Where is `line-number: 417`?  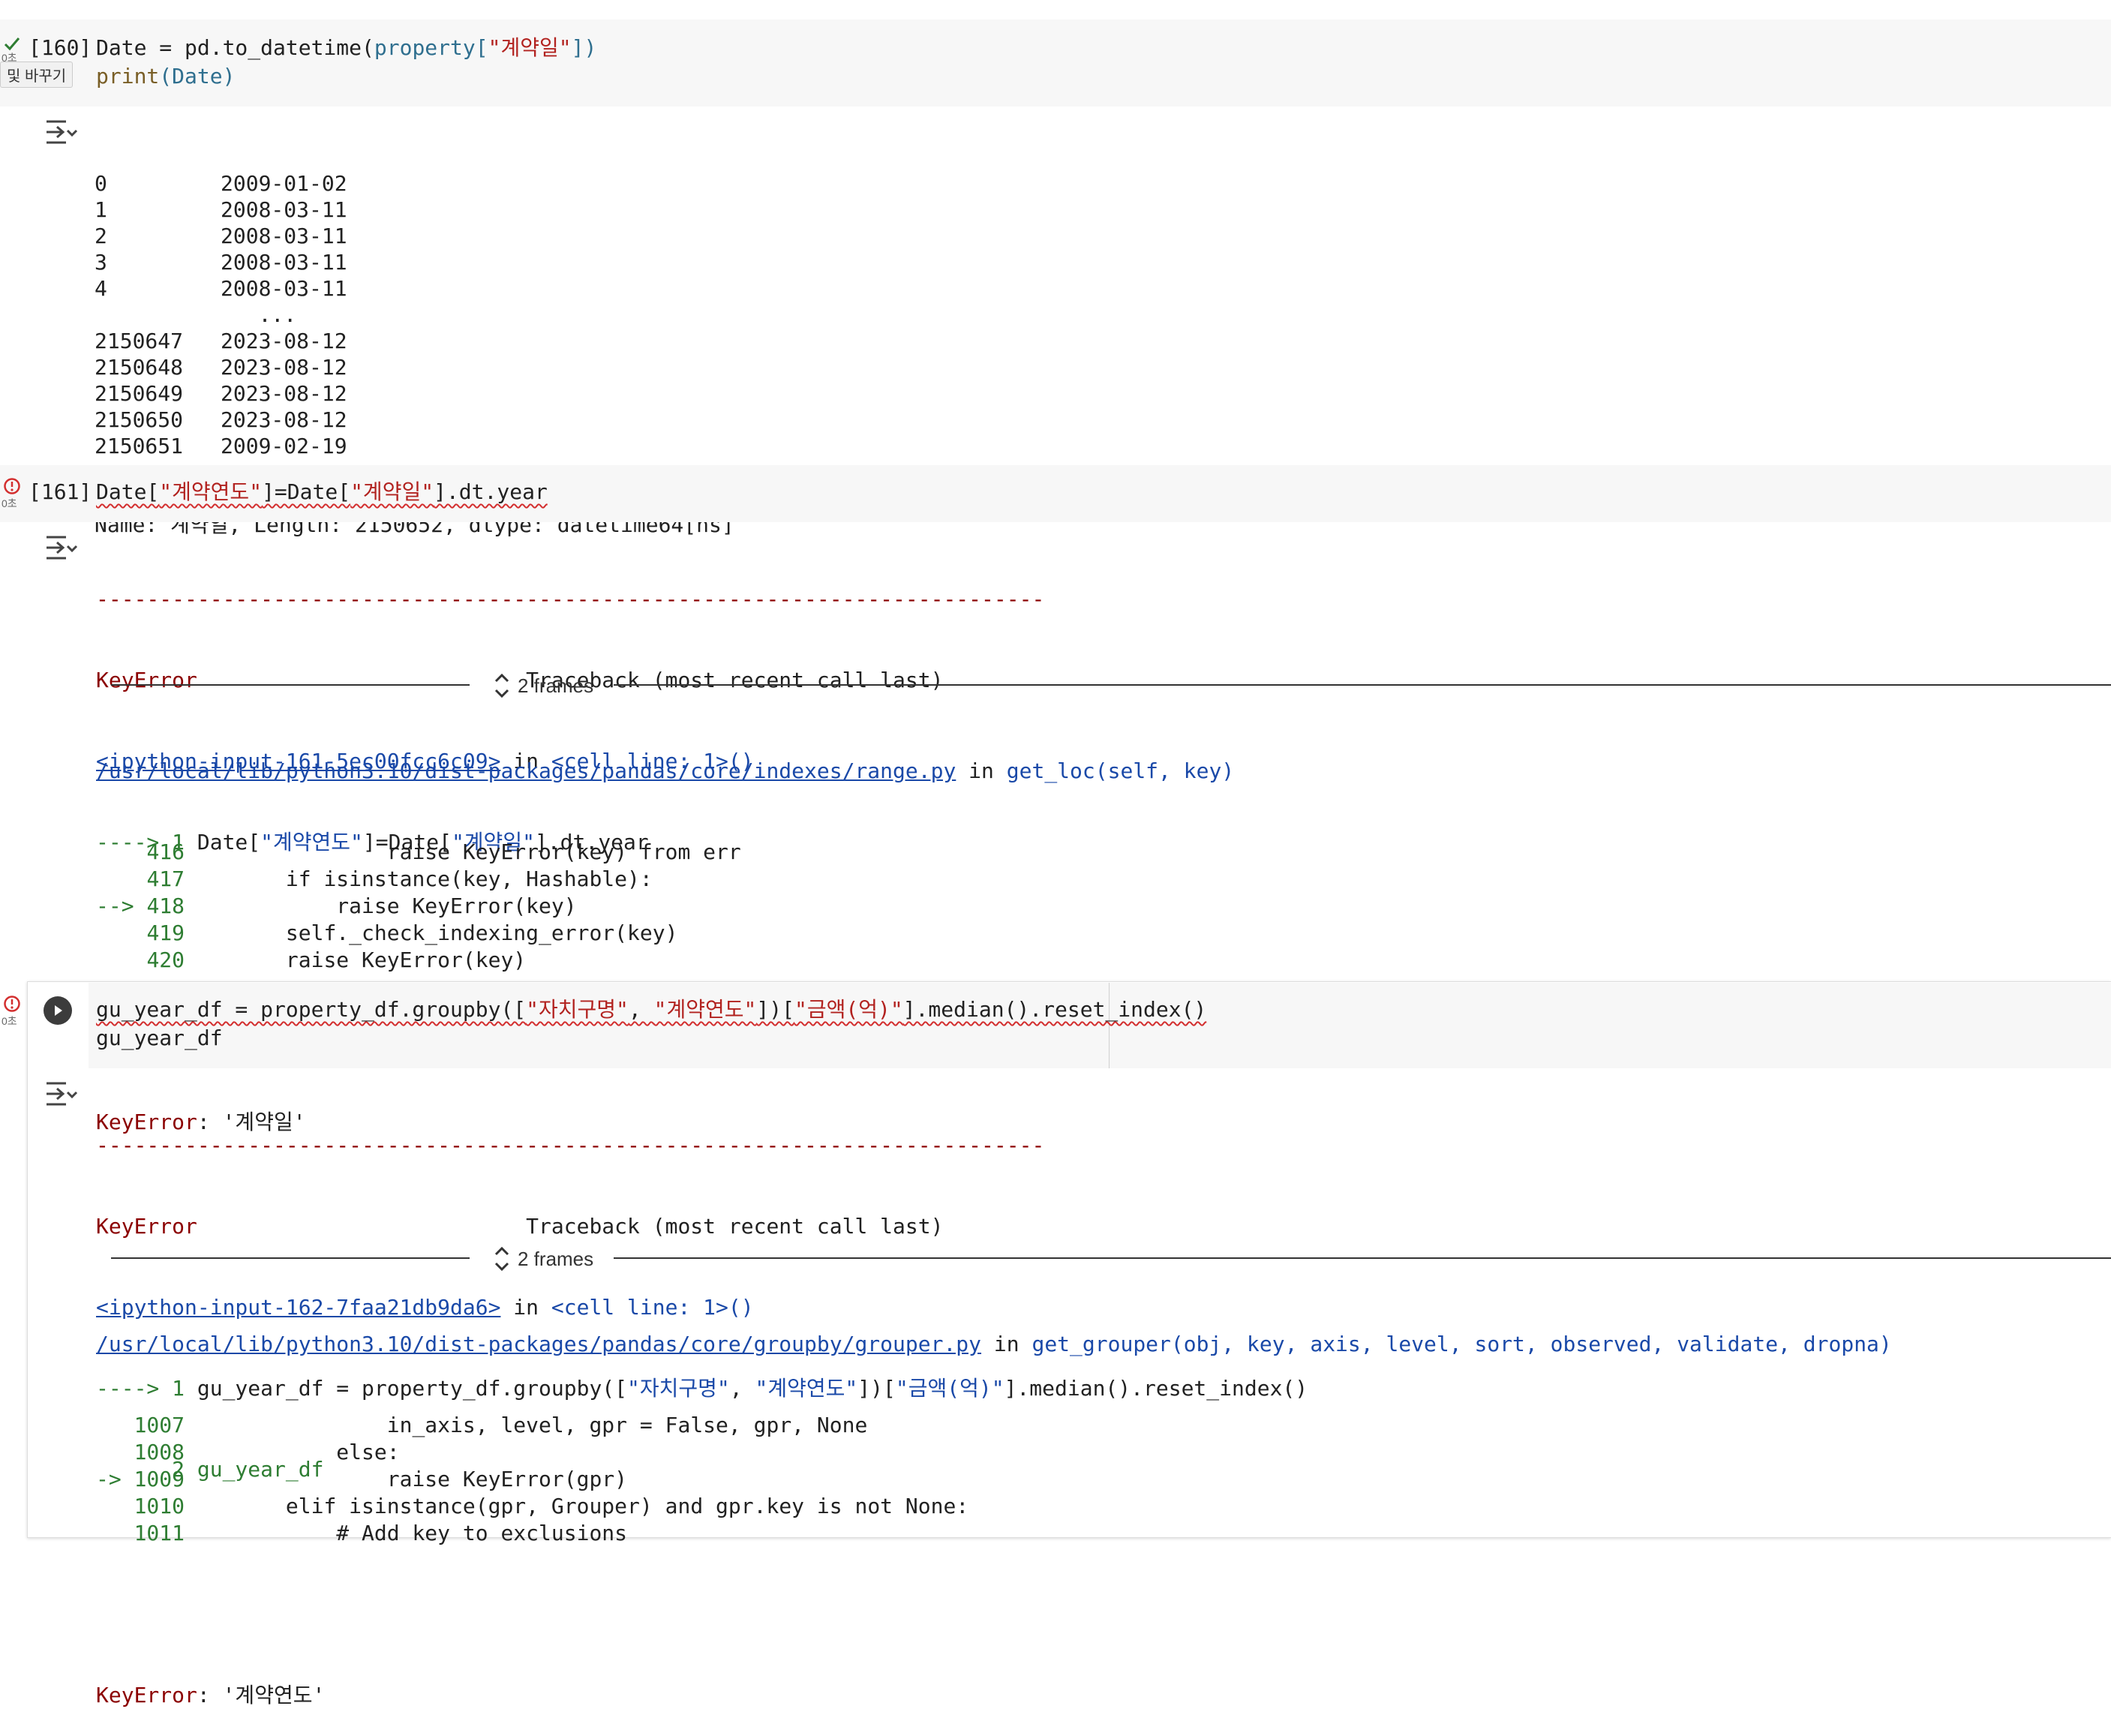
line-number: 417 is located at coordinates (165, 879).